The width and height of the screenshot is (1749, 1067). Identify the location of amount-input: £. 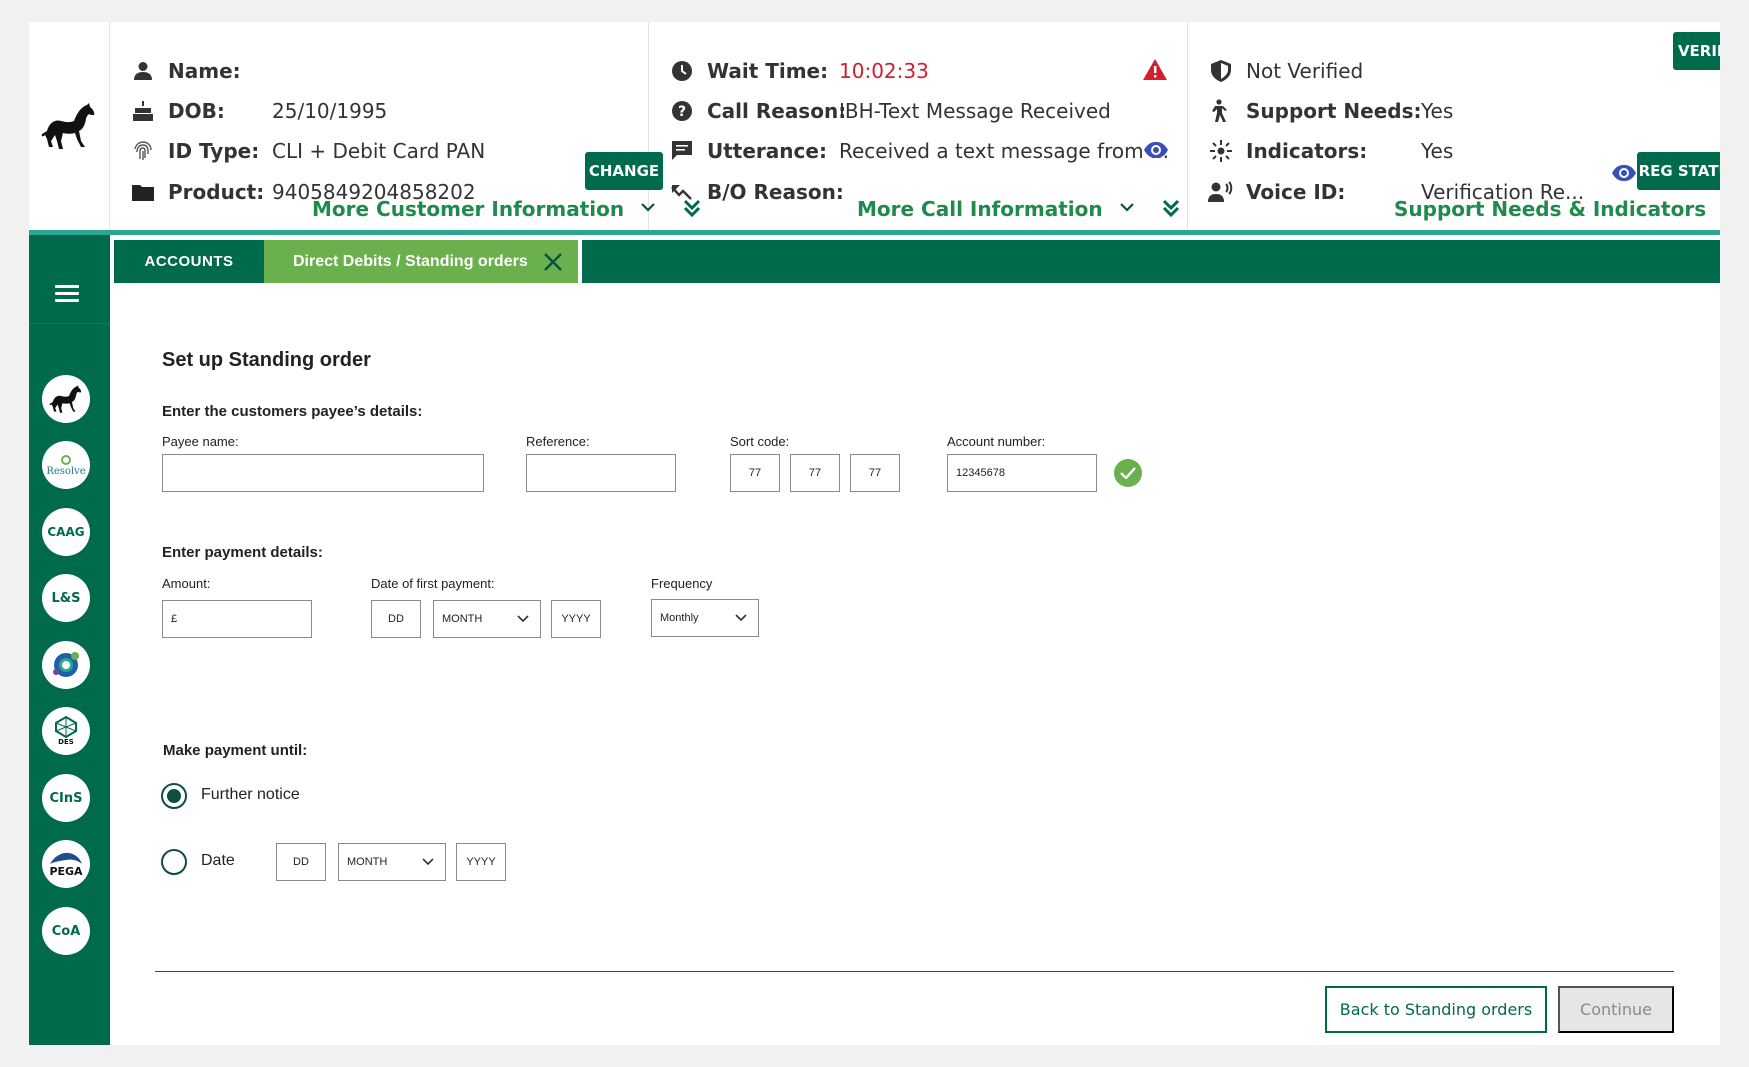
(237, 619).